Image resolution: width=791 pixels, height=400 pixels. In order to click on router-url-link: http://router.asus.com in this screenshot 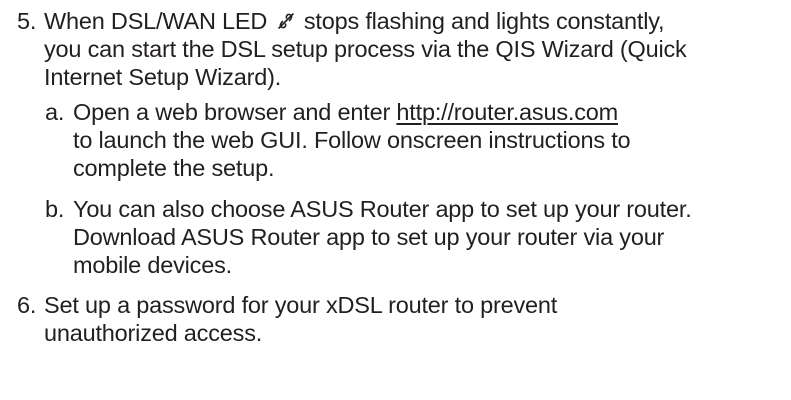, I will do `click(507, 112)`.